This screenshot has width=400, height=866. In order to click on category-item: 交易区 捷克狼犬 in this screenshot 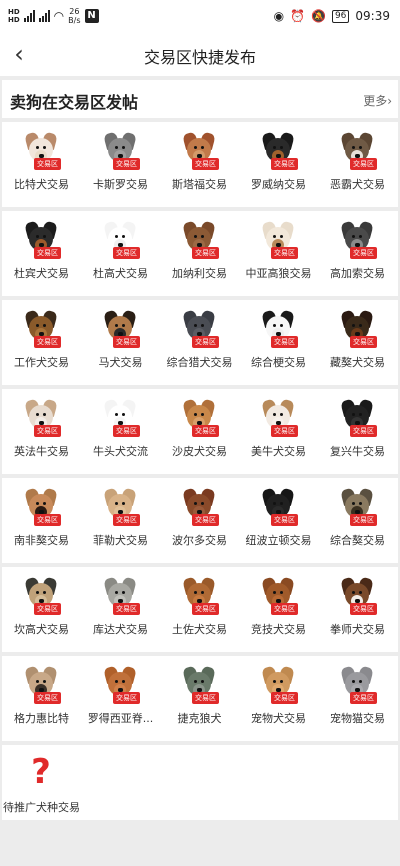, I will do `click(199, 696)`.